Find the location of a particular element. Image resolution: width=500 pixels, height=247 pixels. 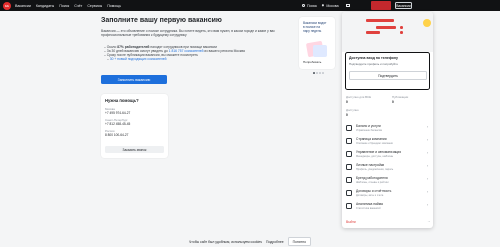

promo-text: Вакансии видят в поиске на пару недель is located at coordinates (315, 27).